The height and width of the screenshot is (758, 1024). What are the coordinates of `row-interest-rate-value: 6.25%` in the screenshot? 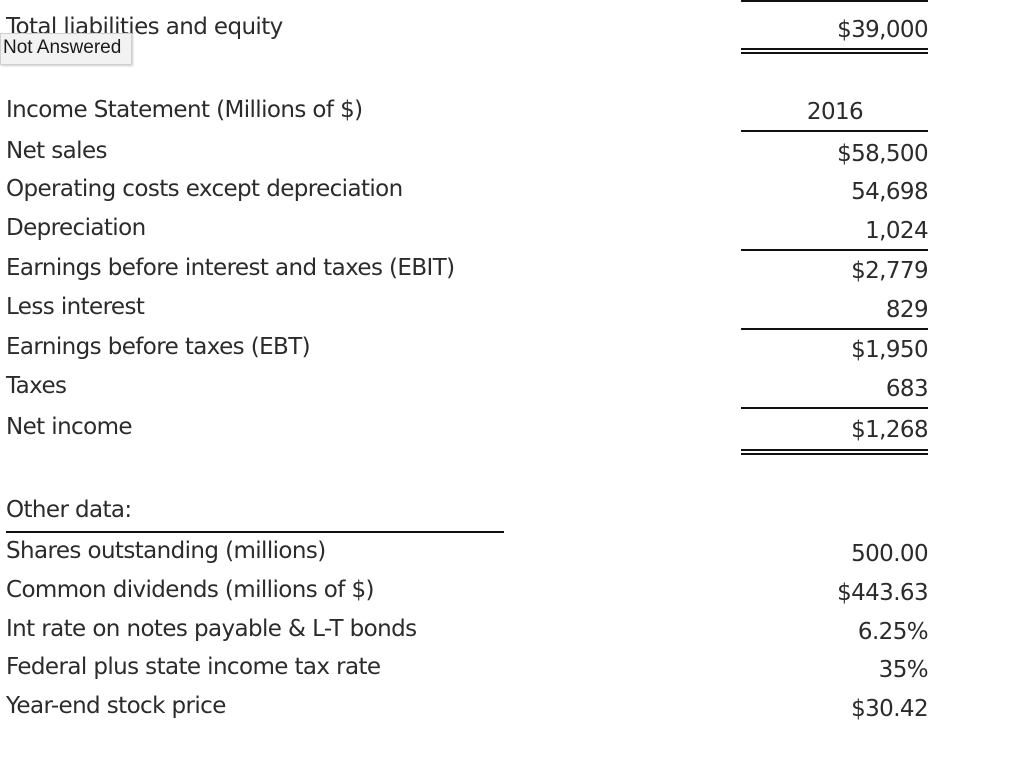 It's located at (893, 632).